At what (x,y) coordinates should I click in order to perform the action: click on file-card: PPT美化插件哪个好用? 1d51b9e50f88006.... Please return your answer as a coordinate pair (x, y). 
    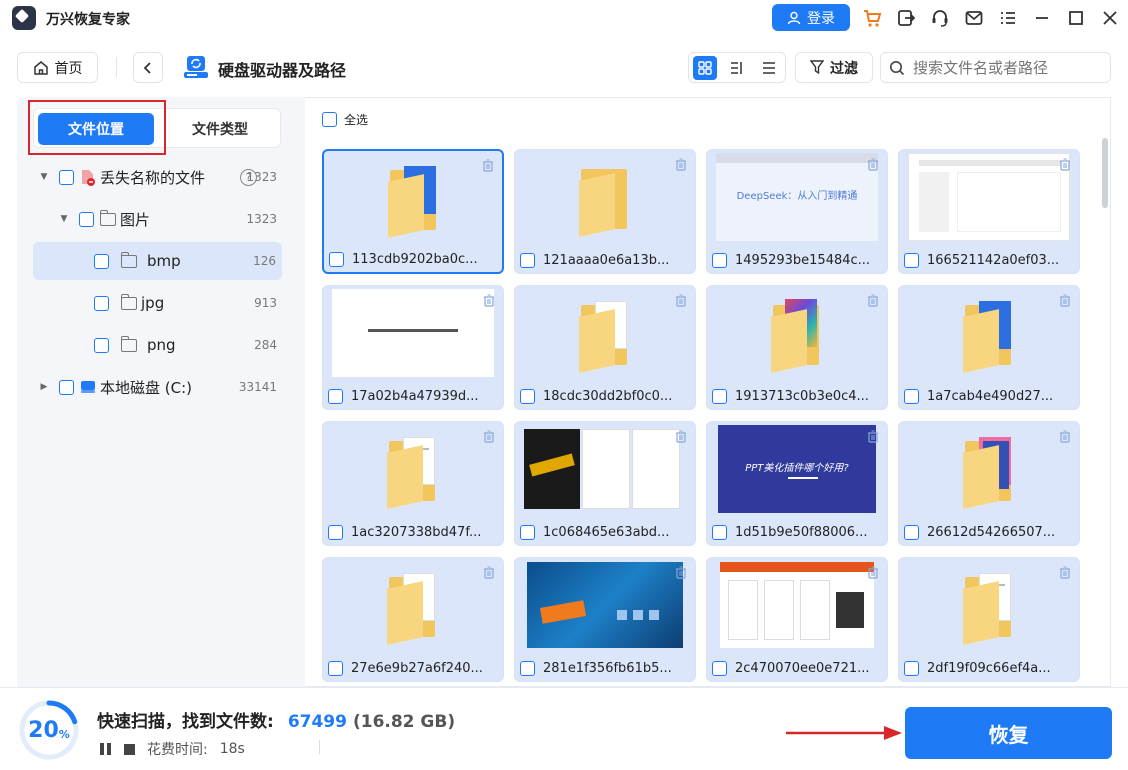
    Looking at the image, I should click on (797, 483).